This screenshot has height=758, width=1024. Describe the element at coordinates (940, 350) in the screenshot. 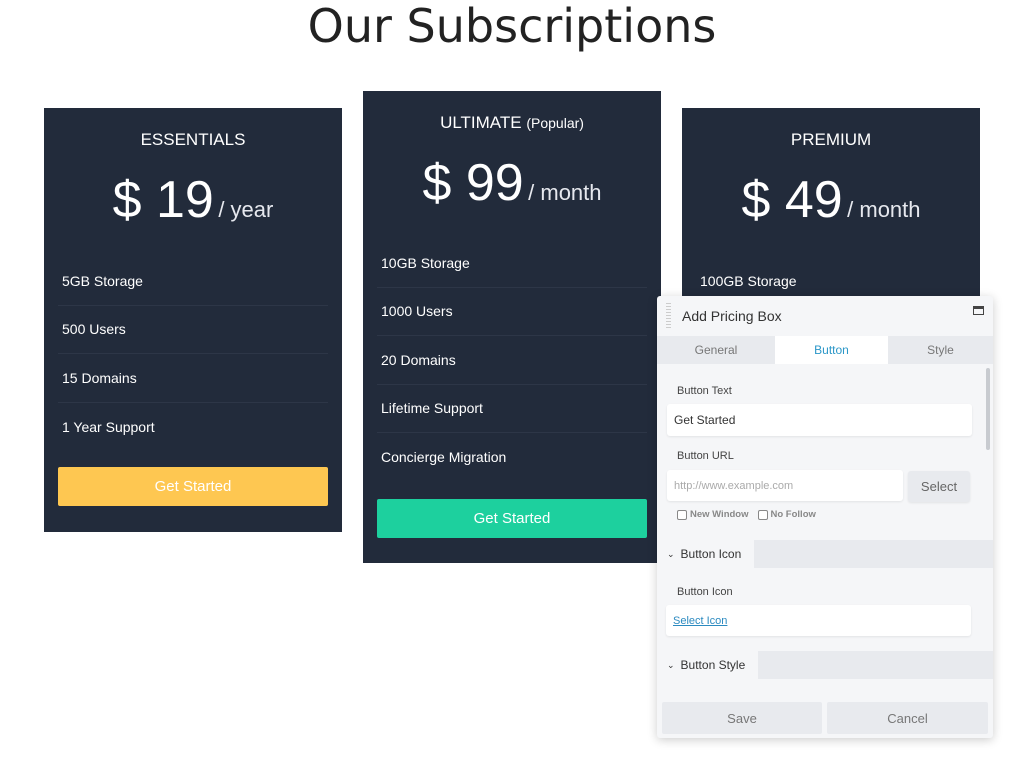

I see `tab-style: Style` at that location.